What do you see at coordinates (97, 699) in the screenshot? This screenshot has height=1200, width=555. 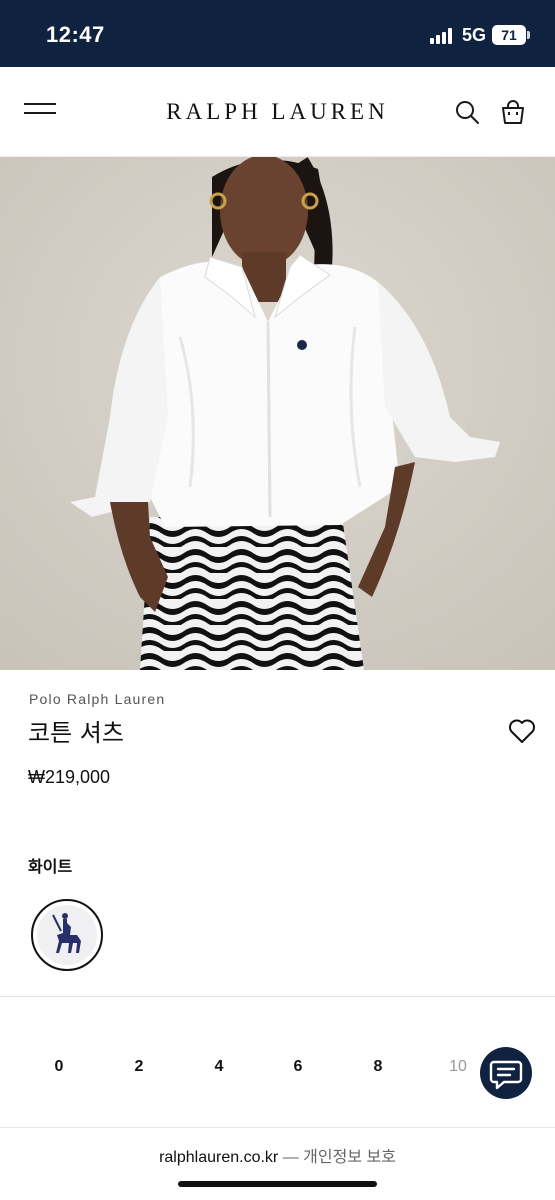 I see `product-brand: Polo Ralph Lauren` at bounding box center [97, 699].